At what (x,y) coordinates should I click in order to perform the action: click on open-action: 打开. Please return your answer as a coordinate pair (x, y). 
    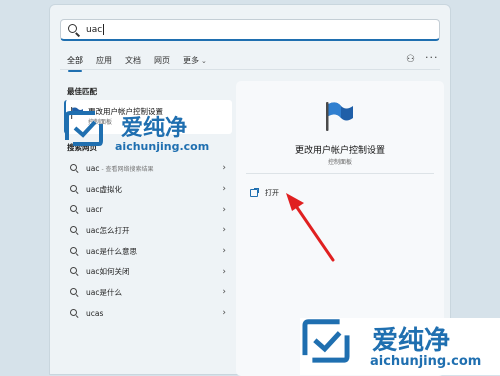
    Looking at the image, I should click on (264, 193).